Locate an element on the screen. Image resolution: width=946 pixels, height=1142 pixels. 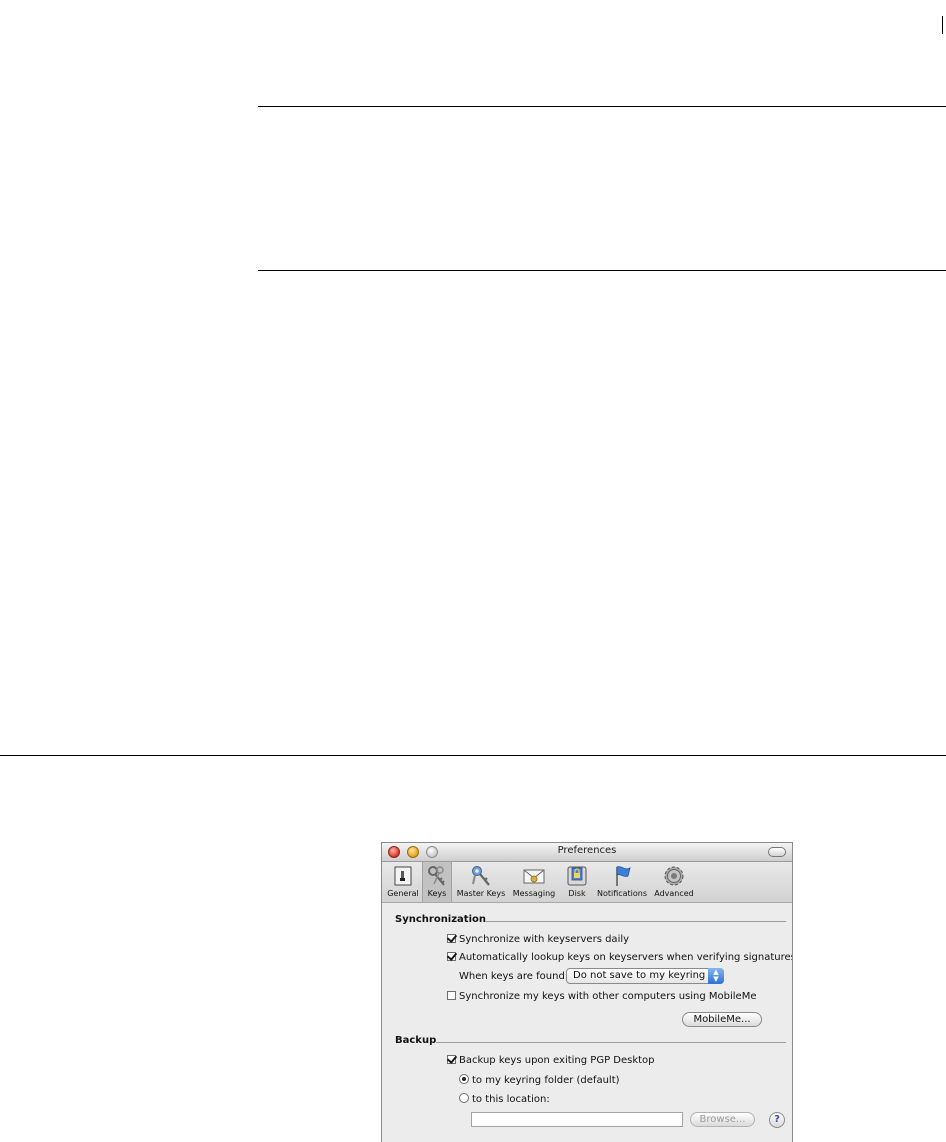
gear-icon is located at coordinates (674, 876).